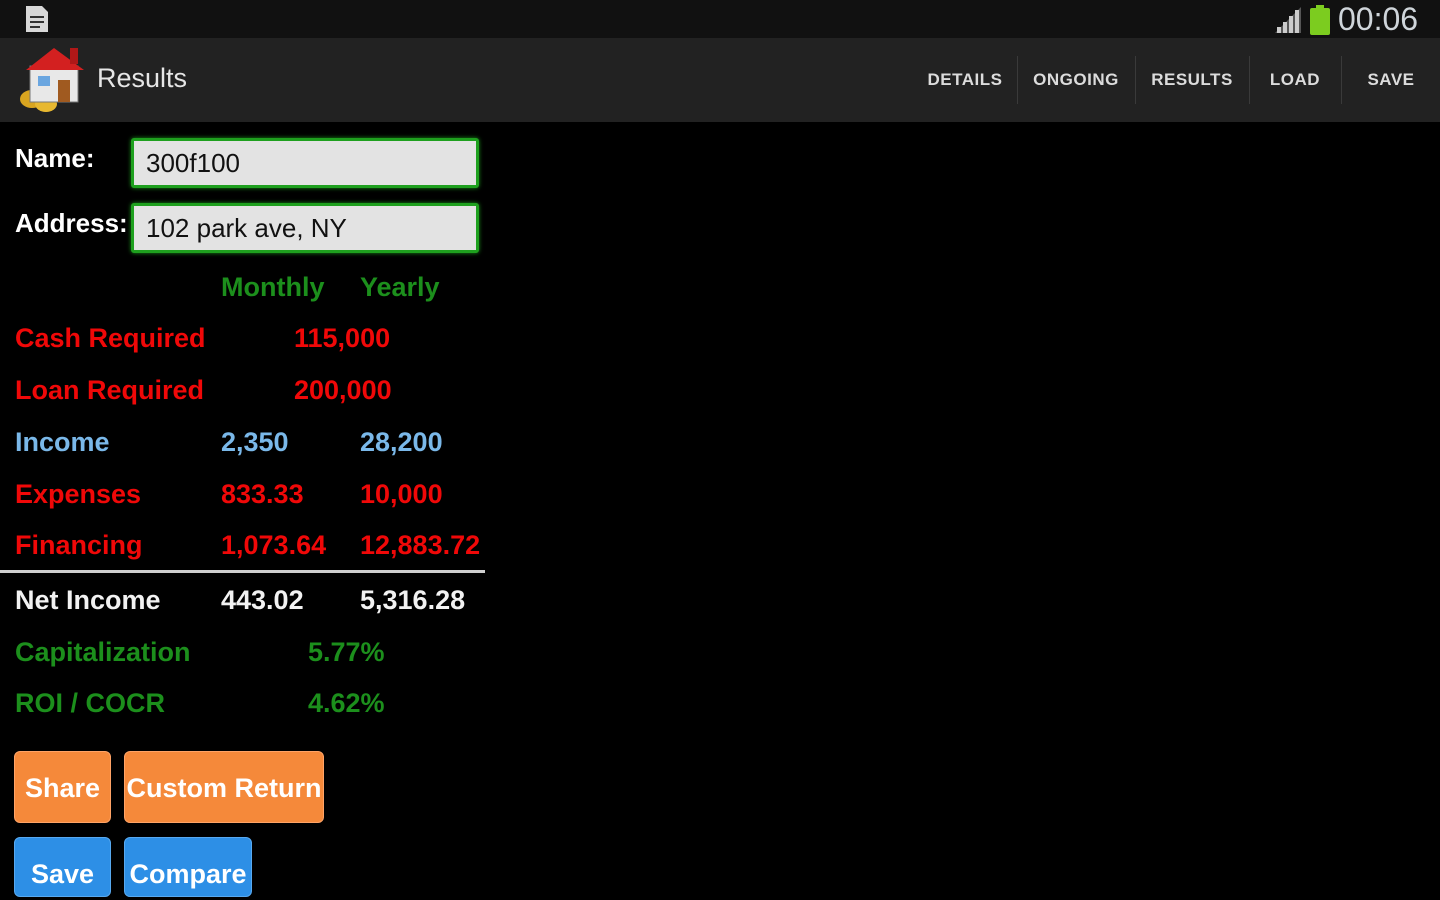 This screenshot has height=900, width=1440. Describe the element at coordinates (346, 652) in the screenshot. I see `capitalization-value: 5.77%` at that location.